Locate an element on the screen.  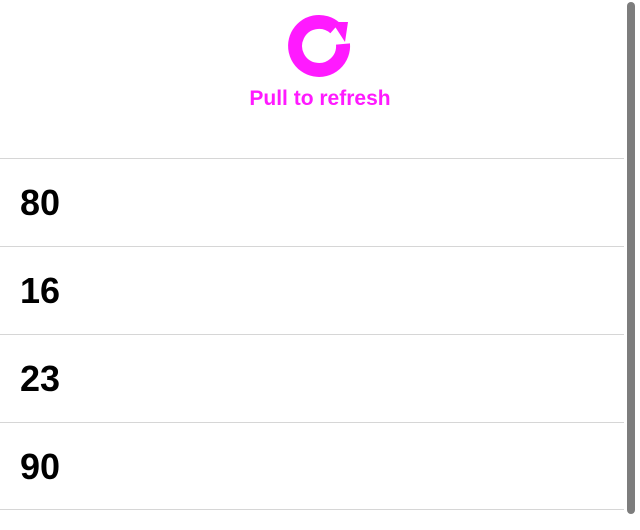
list-item-value: 23 is located at coordinates (40, 378).